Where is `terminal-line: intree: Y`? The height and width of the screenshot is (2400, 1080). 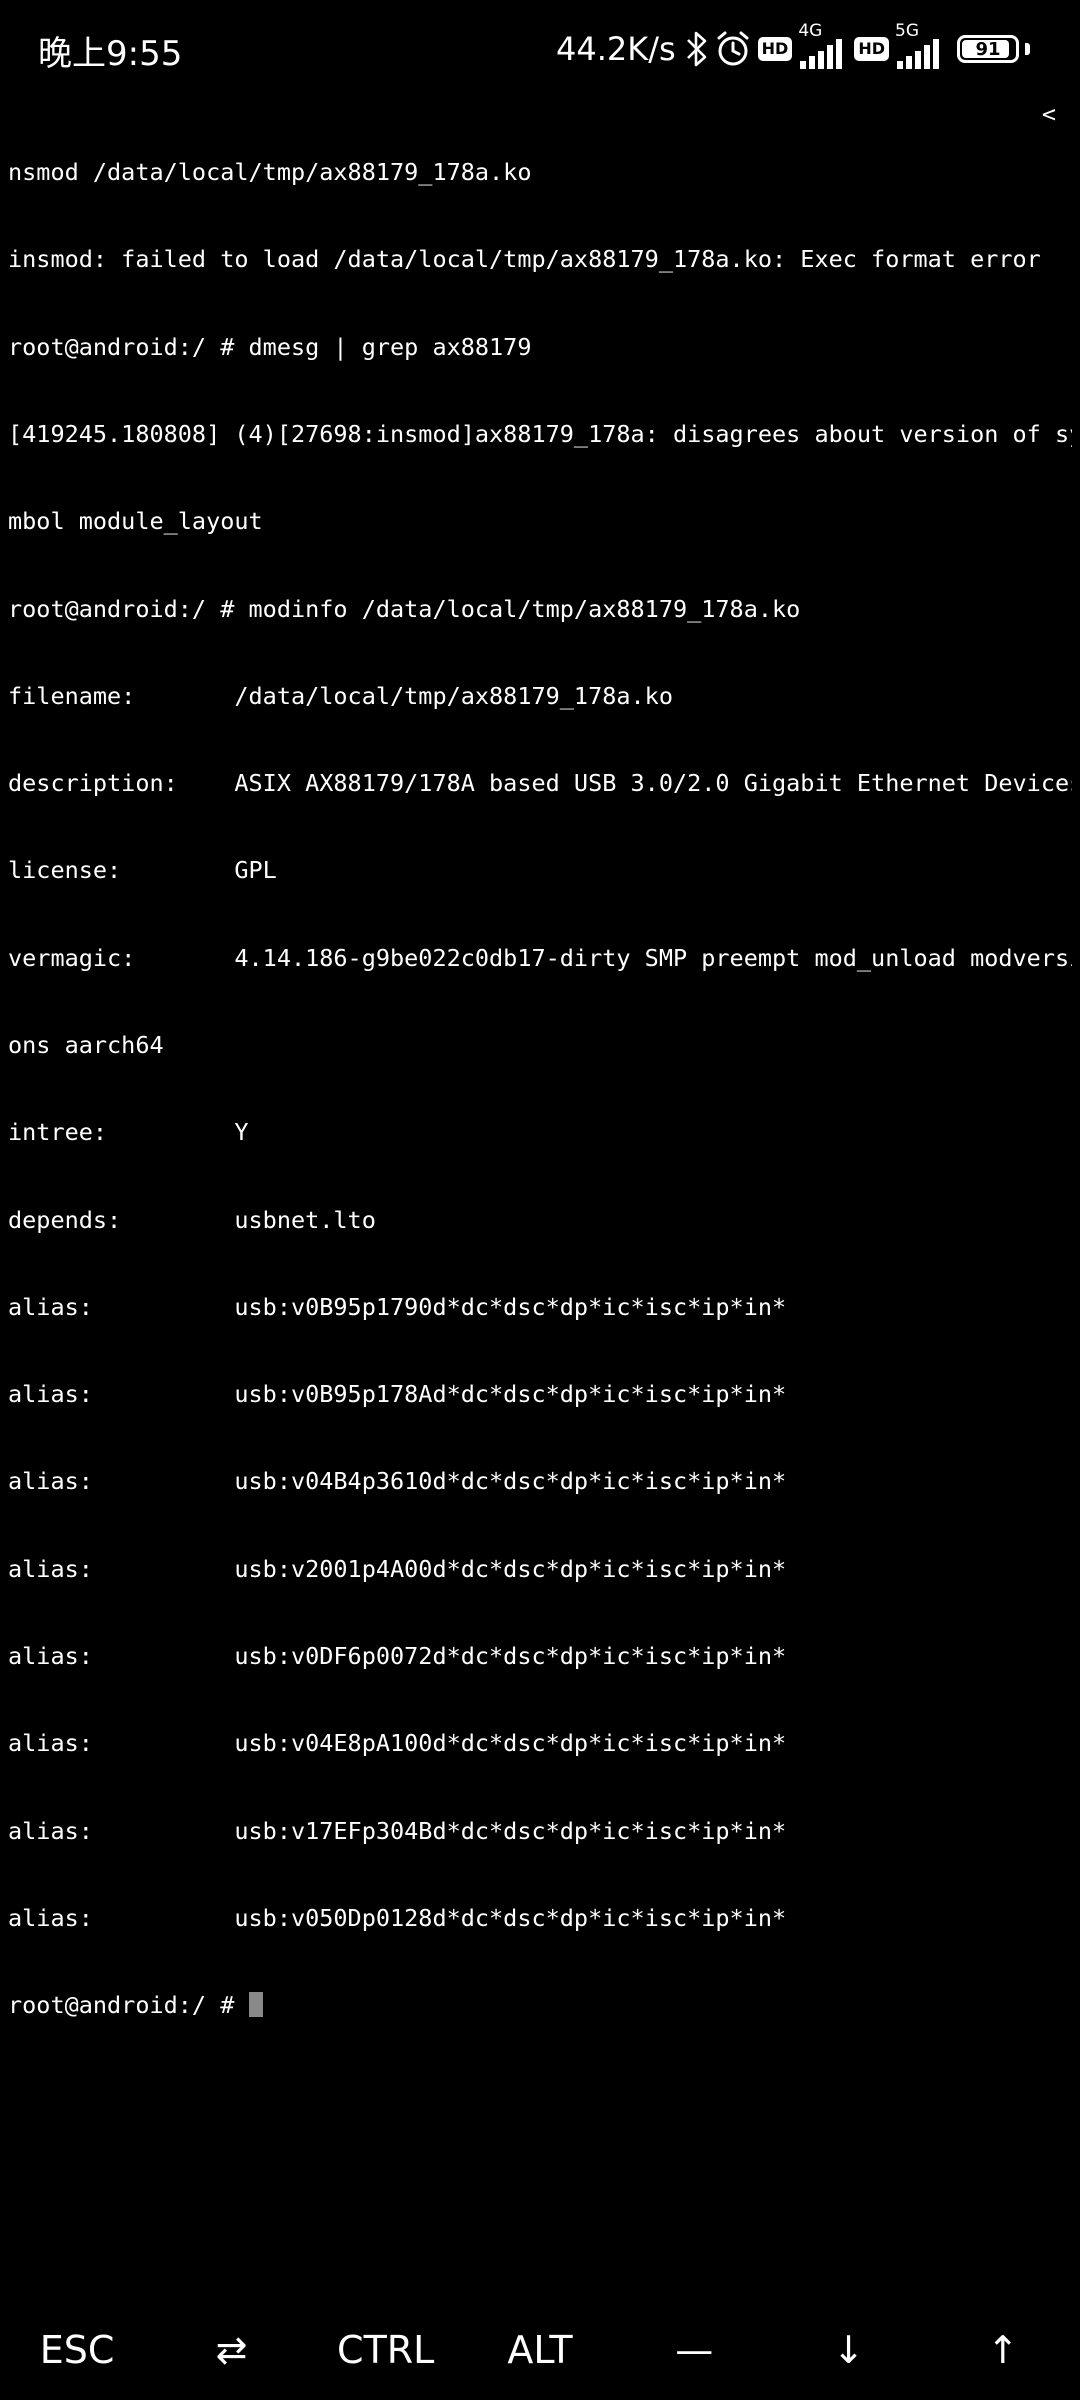 terminal-line: intree: Y is located at coordinates (128, 1132).